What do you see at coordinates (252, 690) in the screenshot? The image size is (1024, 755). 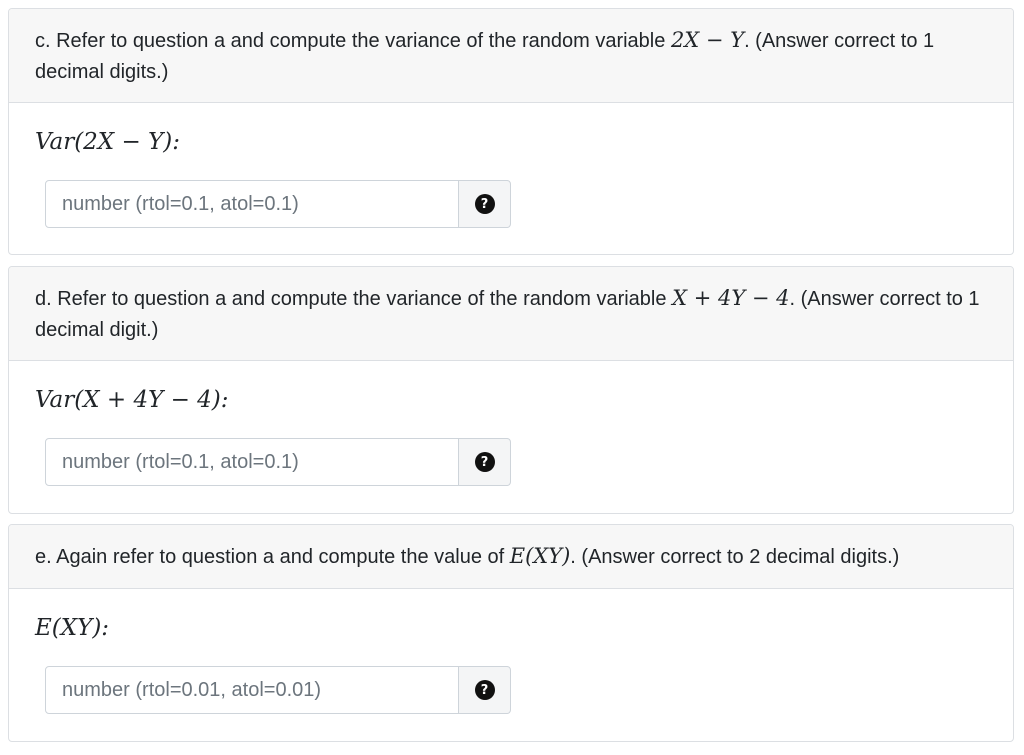 I see `answer-input-e` at bounding box center [252, 690].